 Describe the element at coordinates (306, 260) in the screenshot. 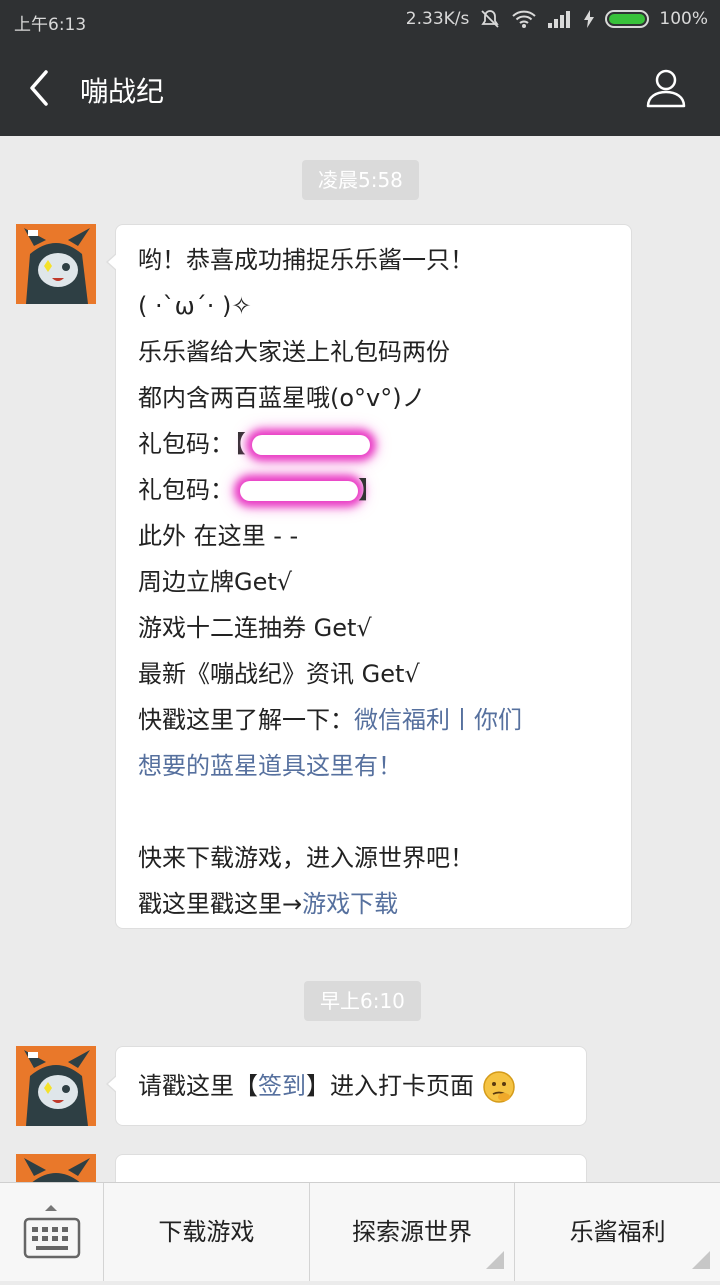

I see `message-line: 哟！恭喜成功捕捉乐乐酱一只！` at that location.